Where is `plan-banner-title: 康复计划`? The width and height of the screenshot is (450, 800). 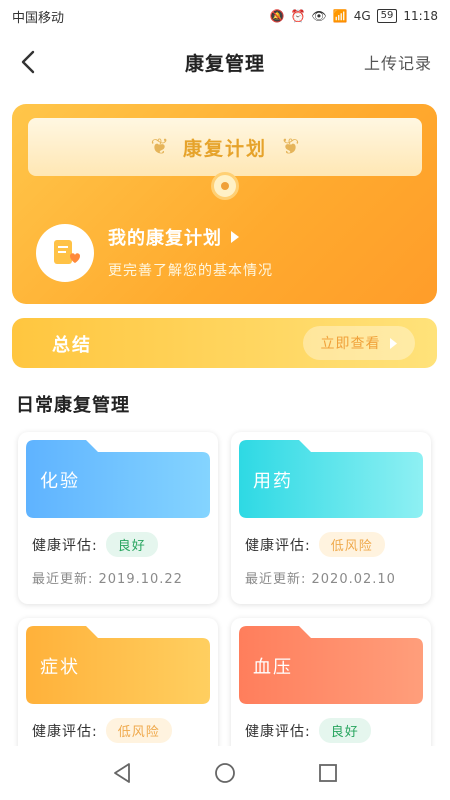 plan-banner-title: 康复计划 is located at coordinates (224, 148).